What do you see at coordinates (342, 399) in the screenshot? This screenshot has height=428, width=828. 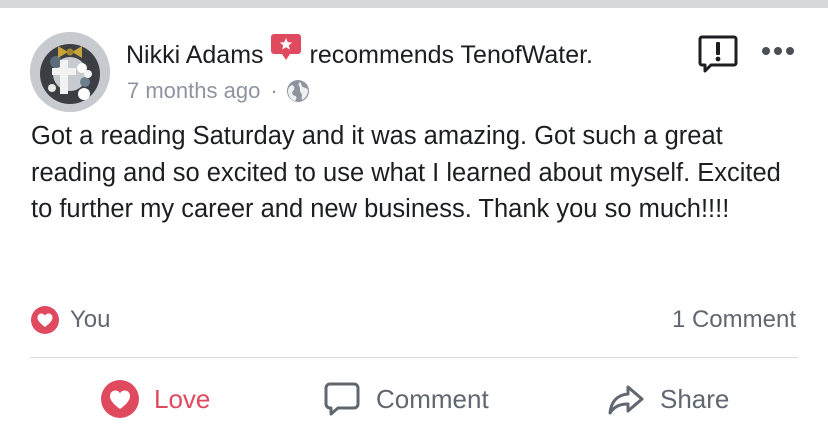 I see `comment-icon` at bounding box center [342, 399].